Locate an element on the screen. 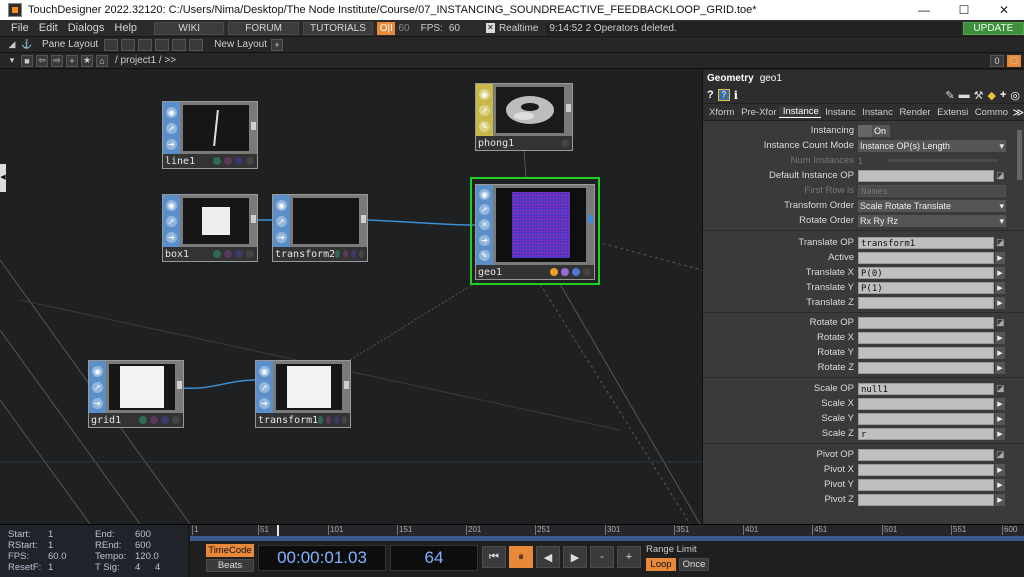 Image resolution: width=1024 pixels, height=577 pixels. translate-y-field: P(1) is located at coordinates (926, 287).